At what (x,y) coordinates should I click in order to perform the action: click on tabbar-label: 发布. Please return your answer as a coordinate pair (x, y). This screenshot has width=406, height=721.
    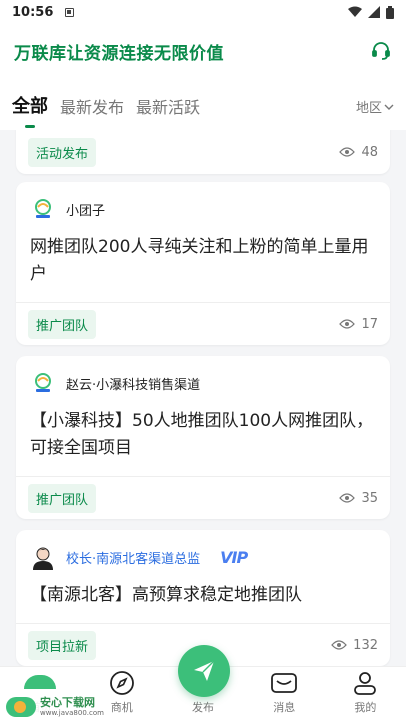
    Looking at the image, I should click on (203, 707).